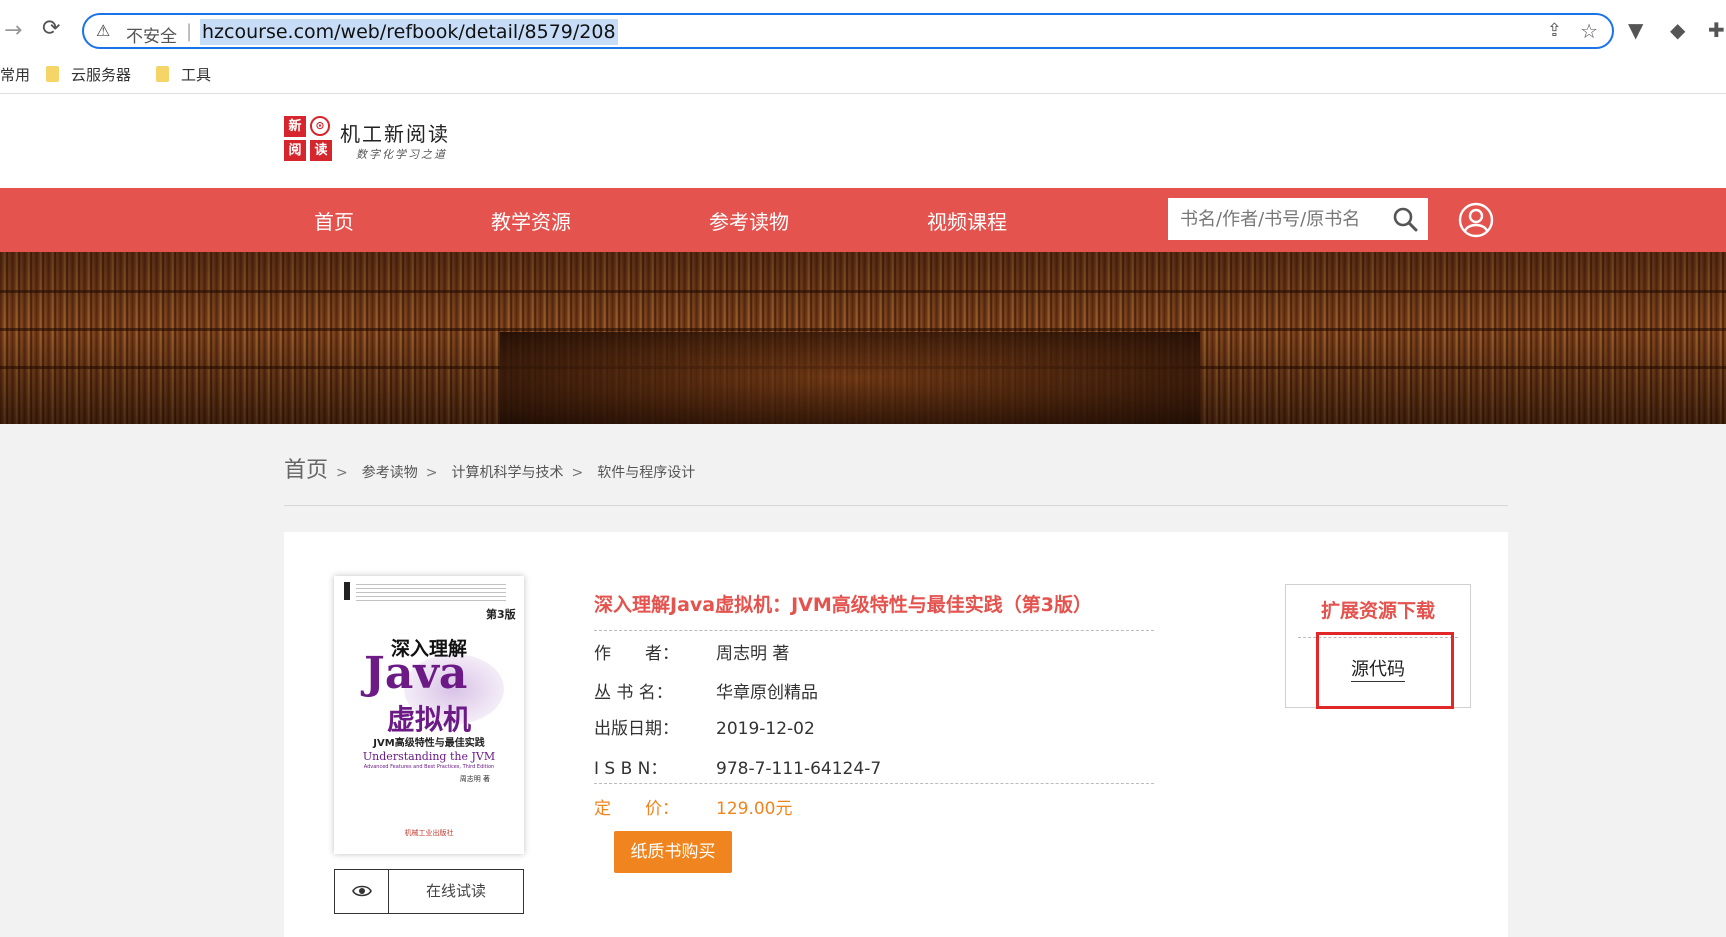 The width and height of the screenshot is (1726, 937). What do you see at coordinates (1405, 219) in the screenshot?
I see `search-icon` at bounding box center [1405, 219].